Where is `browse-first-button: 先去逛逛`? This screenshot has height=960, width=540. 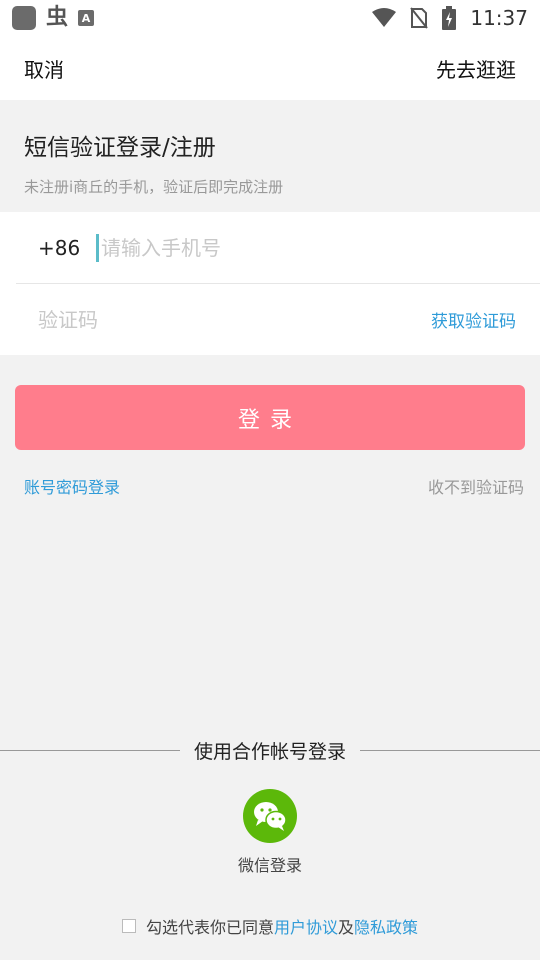 browse-first-button: 先去逛逛 is located at coordinates (476, 68).